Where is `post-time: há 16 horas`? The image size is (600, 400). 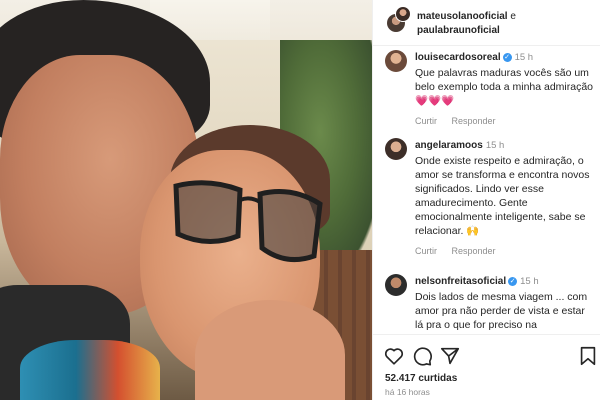 post-time: há 16 horas is located at coordinates (407, 392).